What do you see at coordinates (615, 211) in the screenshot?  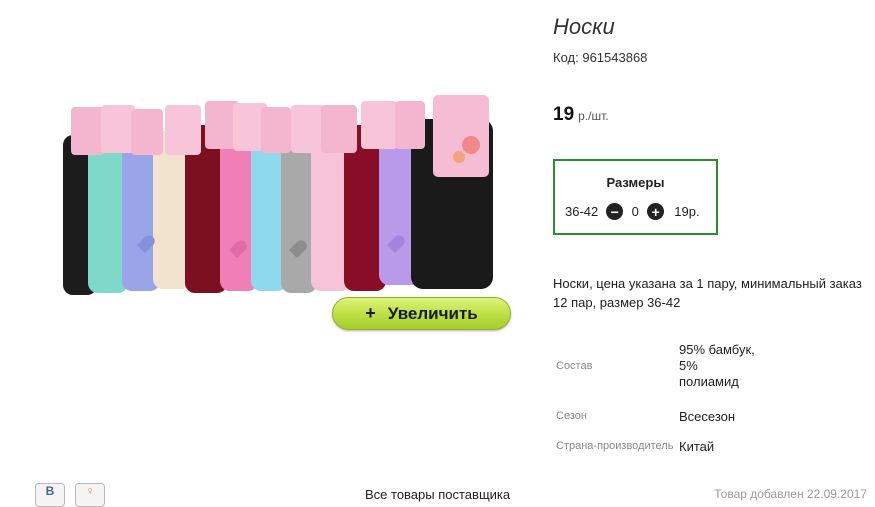 I see `minus-circle-icon: −` at bounding box center [615, 211].